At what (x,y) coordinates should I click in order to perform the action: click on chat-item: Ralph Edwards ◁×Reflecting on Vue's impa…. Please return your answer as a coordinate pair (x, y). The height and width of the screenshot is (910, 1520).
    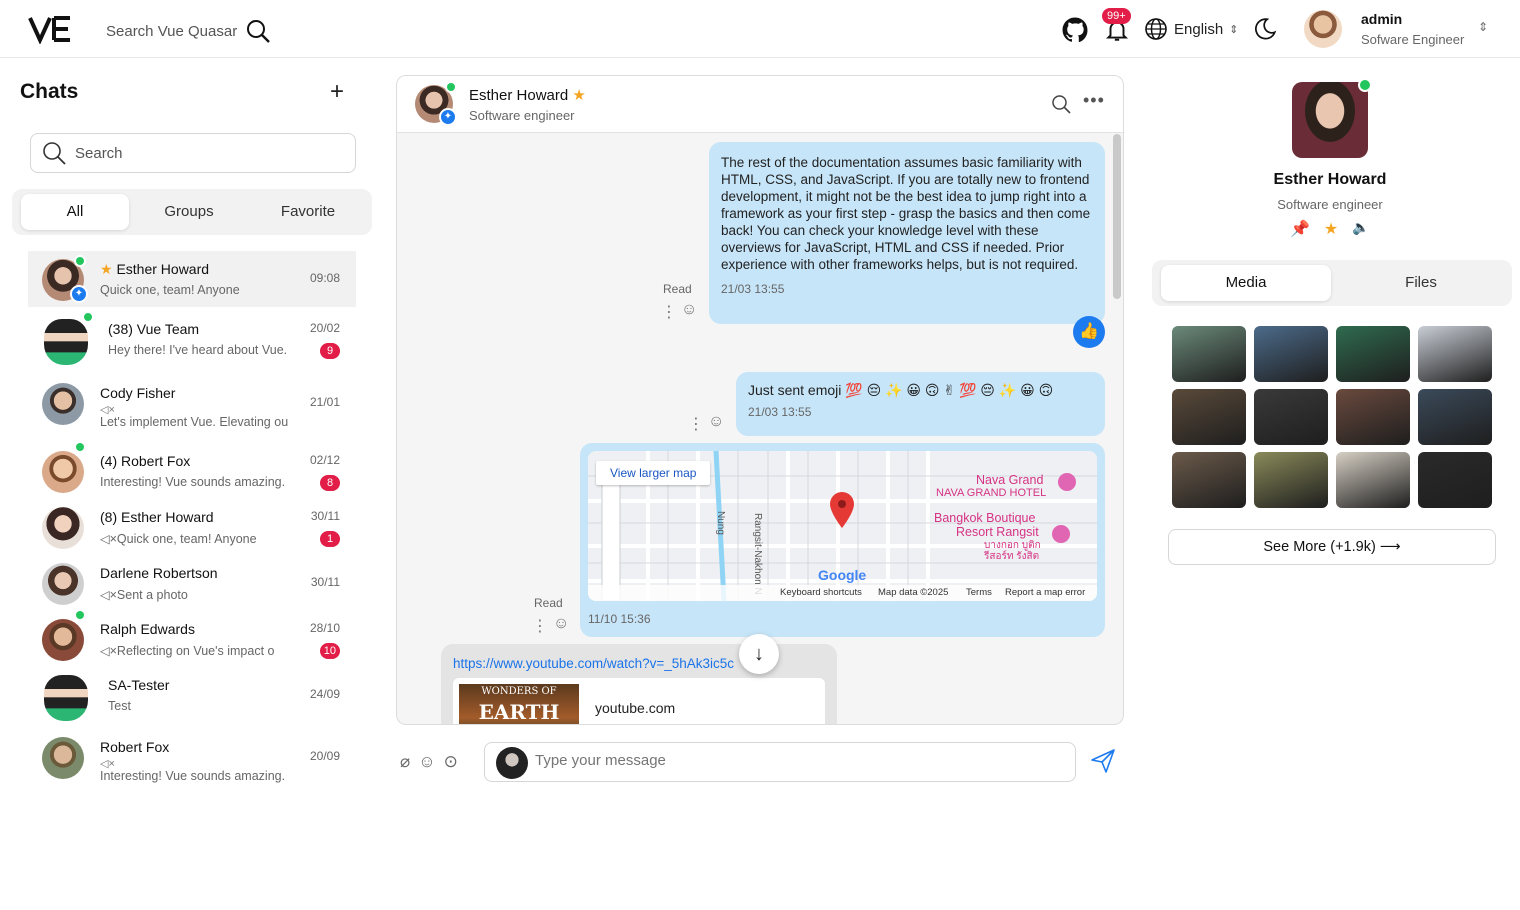
    Looking at the image, I should click on (192, 638).